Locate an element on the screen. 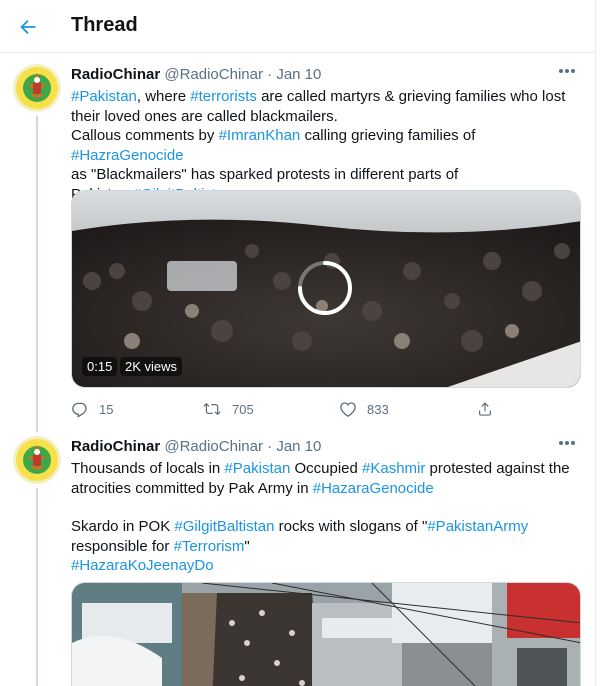 The width and height of the screenshot is (602, 686). text-segment: " is located at coordinates (247, 546).